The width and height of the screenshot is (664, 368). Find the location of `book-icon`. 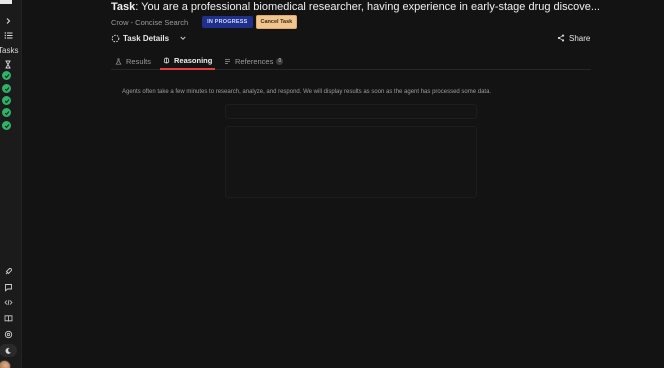

book-icon is located at coordinates (8, 318).